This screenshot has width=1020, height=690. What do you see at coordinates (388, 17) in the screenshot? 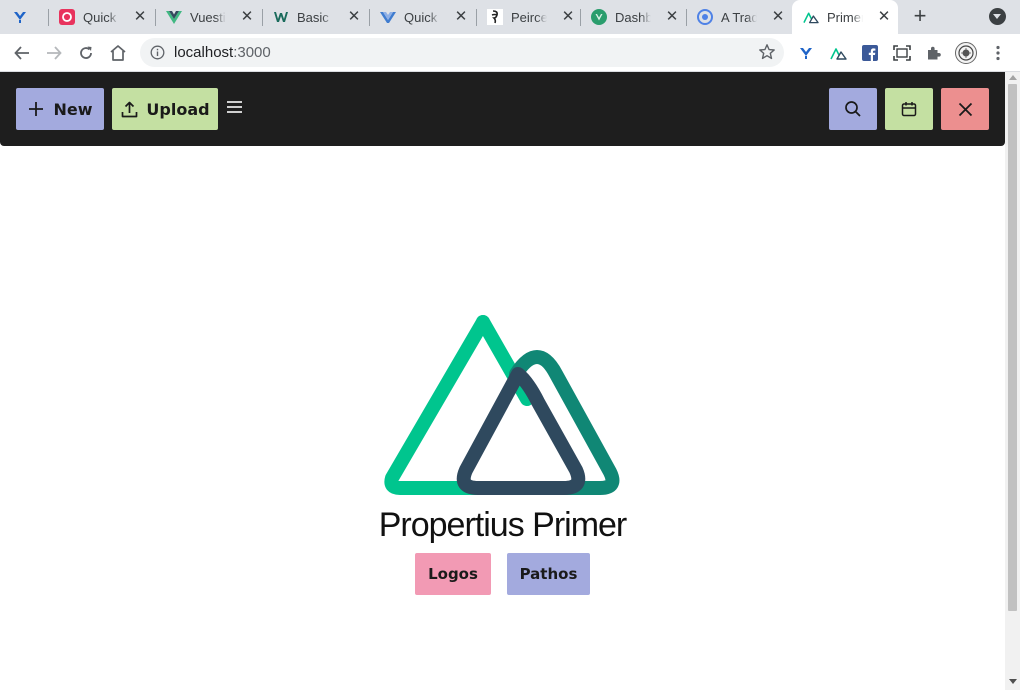
I see `vite-icon` at bounding box center [388, 17].